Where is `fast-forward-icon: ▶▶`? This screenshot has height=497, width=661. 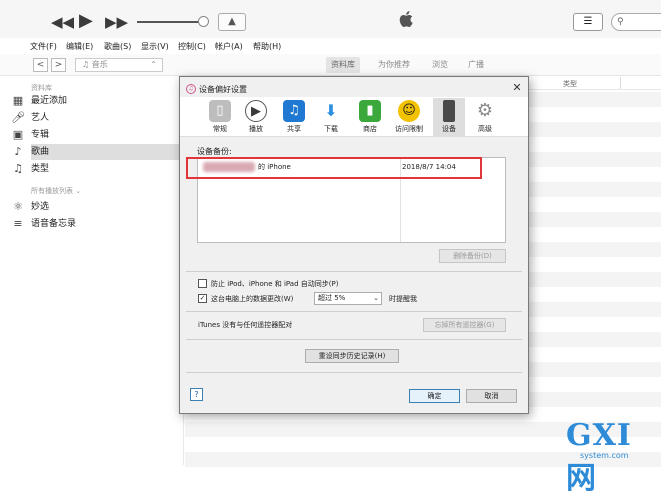
fast-forward-icon: ▶▶ is located at coordinates (116, 22).